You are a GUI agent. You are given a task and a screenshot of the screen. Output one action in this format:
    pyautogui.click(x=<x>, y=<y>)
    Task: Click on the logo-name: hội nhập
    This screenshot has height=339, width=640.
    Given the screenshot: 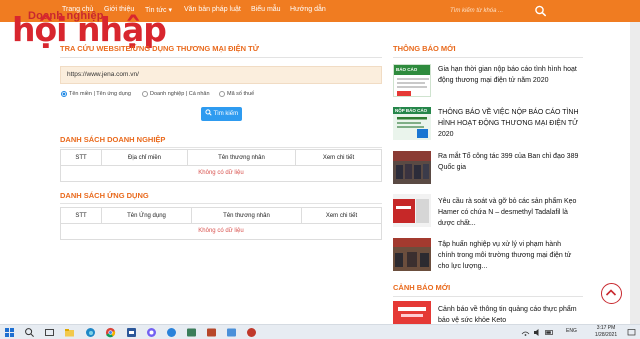 What is the action you would take?
    pyautogui.click(x=89, y=29)
    